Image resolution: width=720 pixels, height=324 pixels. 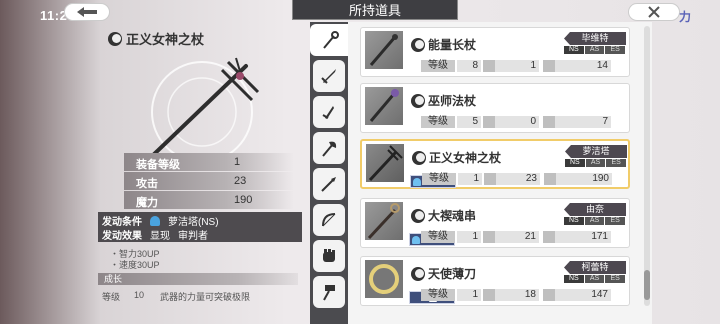 What do you see at coordinates (329, 220) in the screenshot?
I see `bow-tab` at bounding box center [329, 220].